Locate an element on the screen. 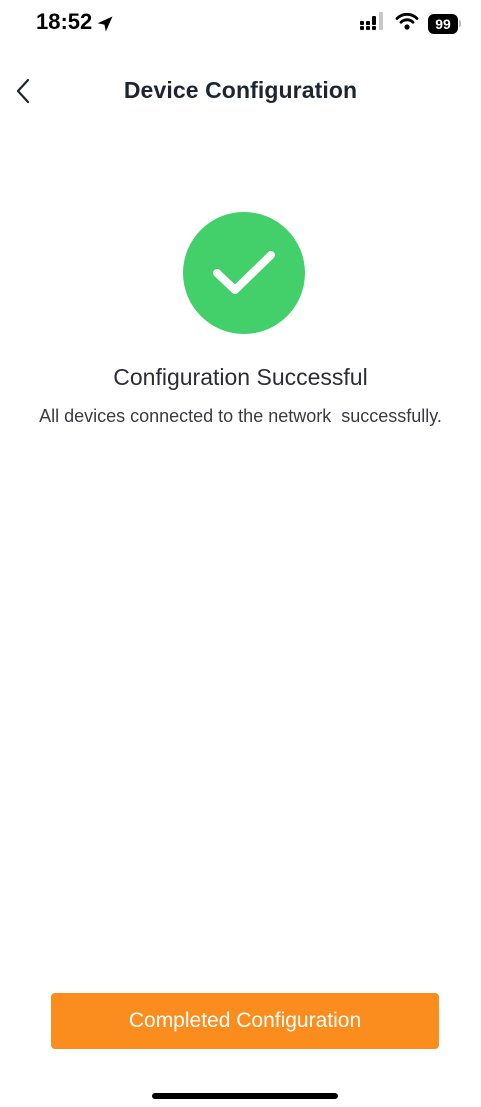 Image resolution: width=481 pixels, height=1107 pixels. battery-icon: 99 is located at coordinates (444, 23).